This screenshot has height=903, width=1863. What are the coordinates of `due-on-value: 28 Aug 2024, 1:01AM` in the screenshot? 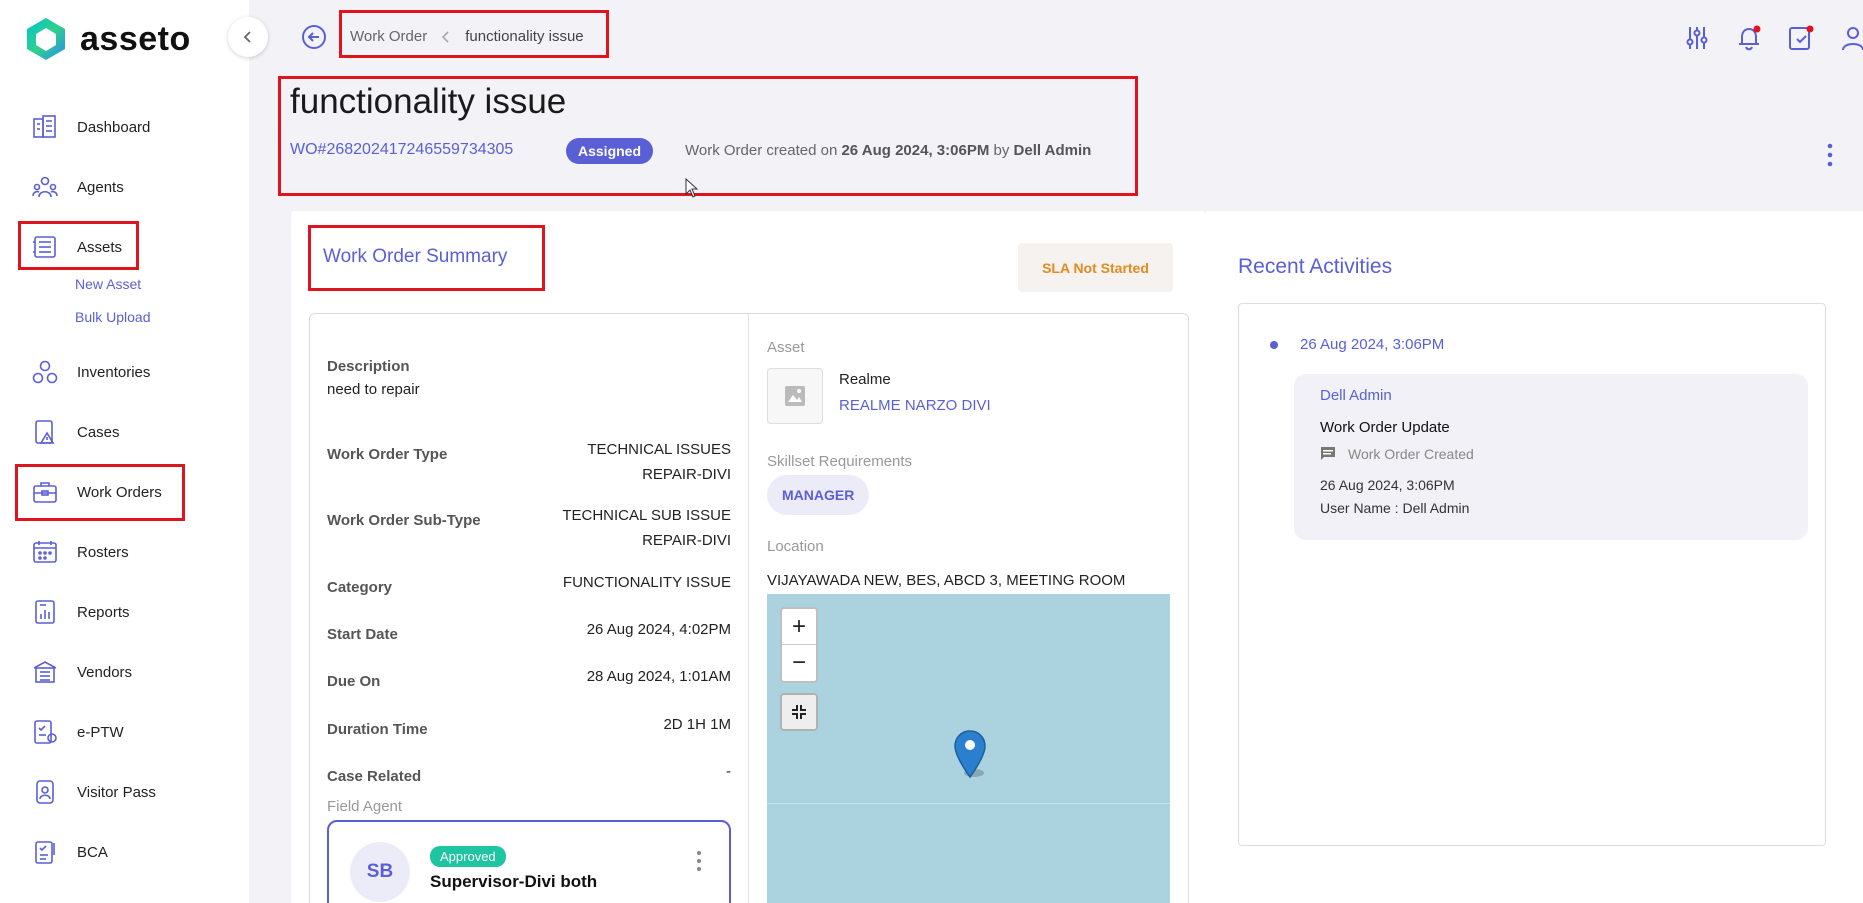 It's located at (658, 676).